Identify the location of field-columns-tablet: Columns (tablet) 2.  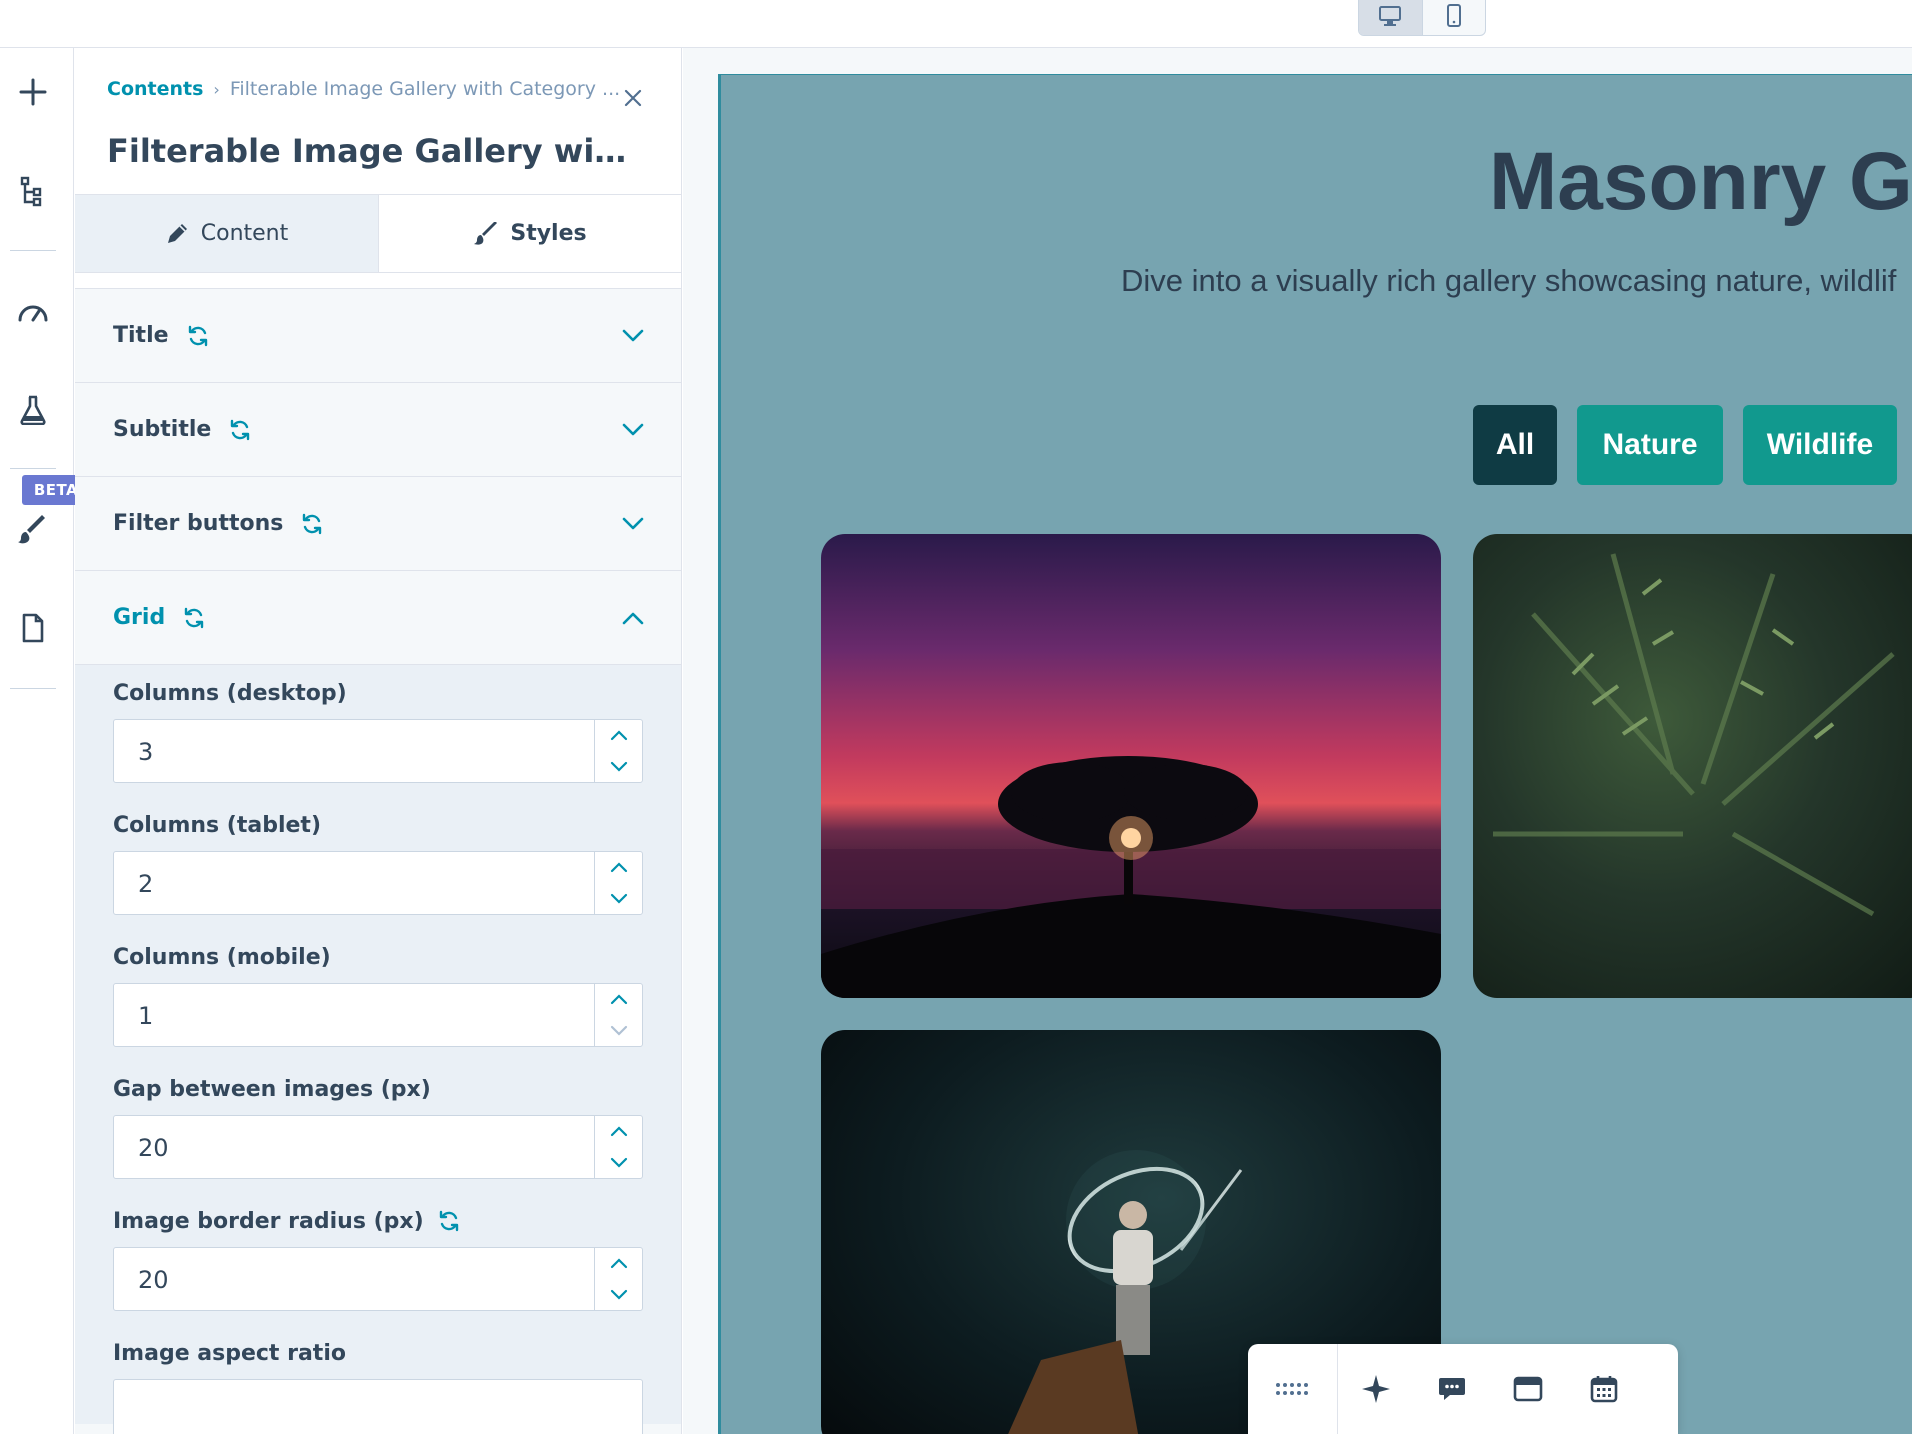
(378, 863).